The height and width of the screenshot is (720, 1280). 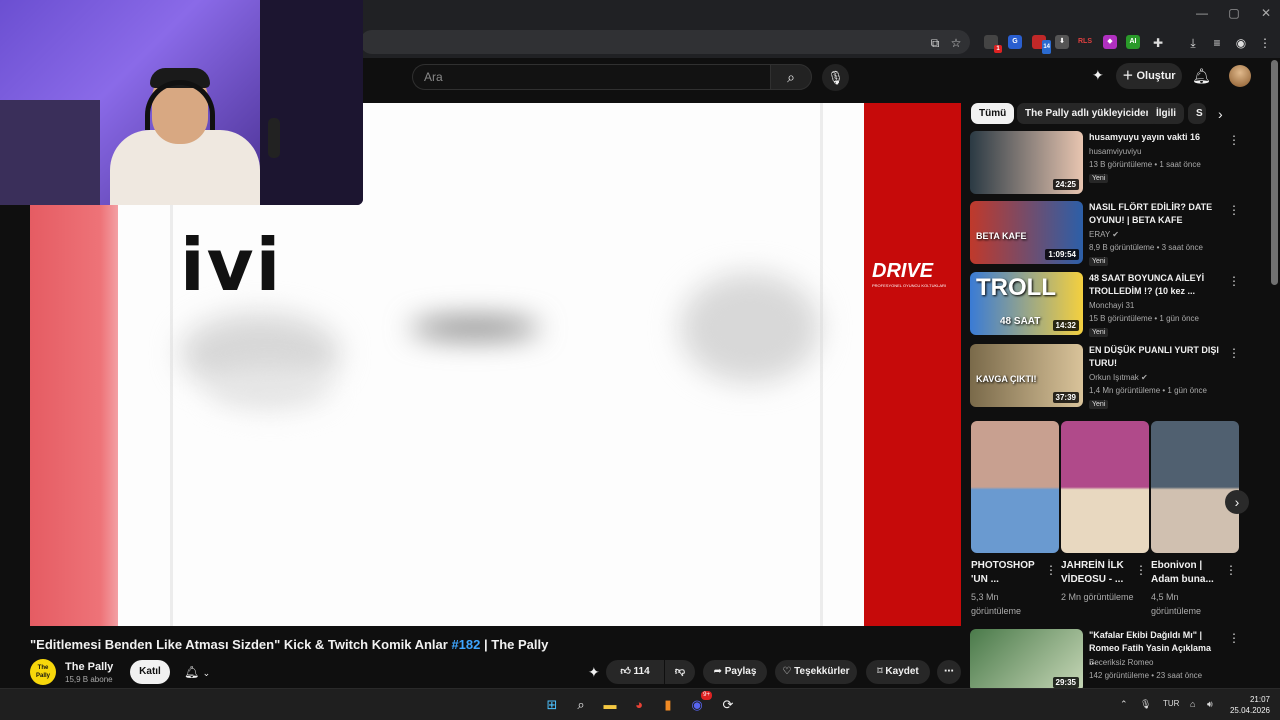 I want to click on dislike-button: 👎︎, so click(x=680, y=672).